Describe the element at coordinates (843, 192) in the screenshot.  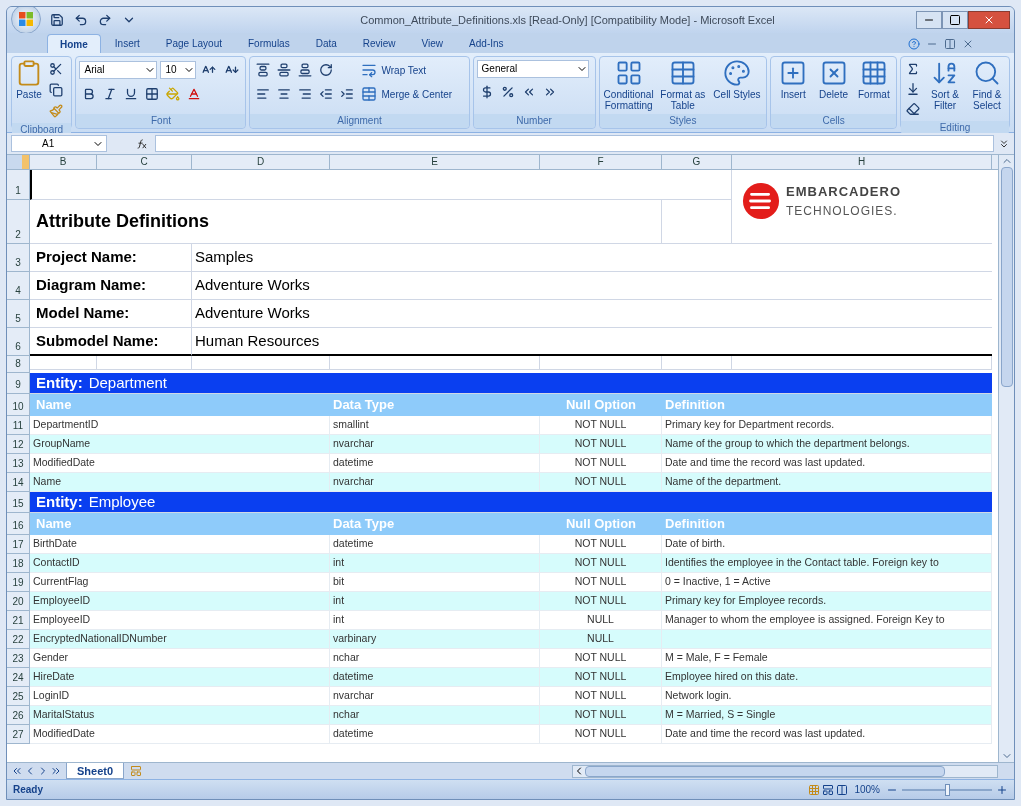
I see `logo-wordmark: EMBARCADERO` at that location.